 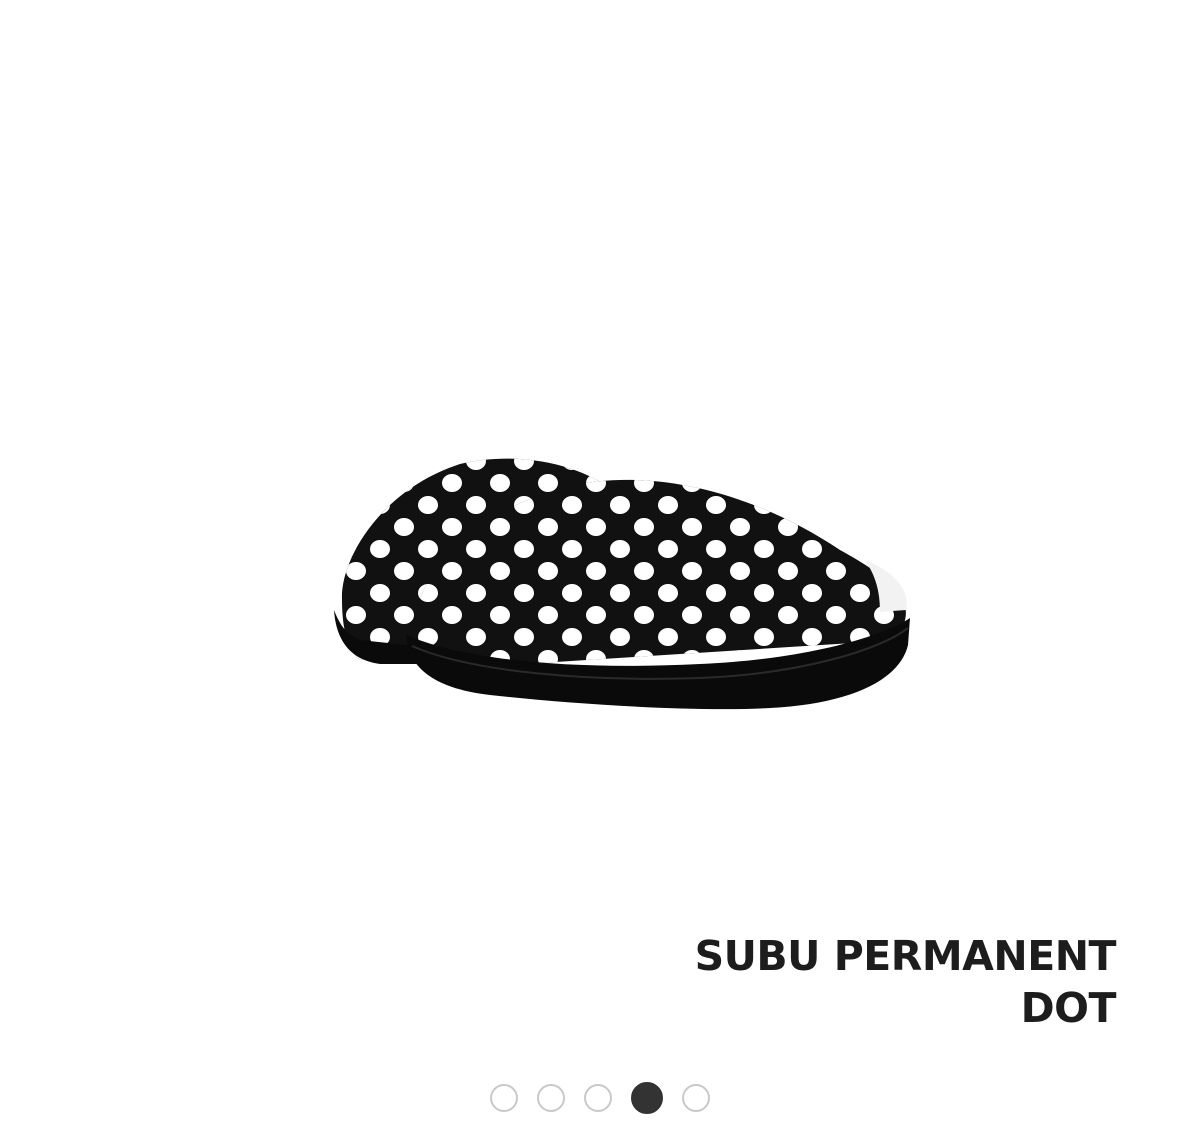 I want to click on polka-dot-slipper-image, so click(x=622, y=584).